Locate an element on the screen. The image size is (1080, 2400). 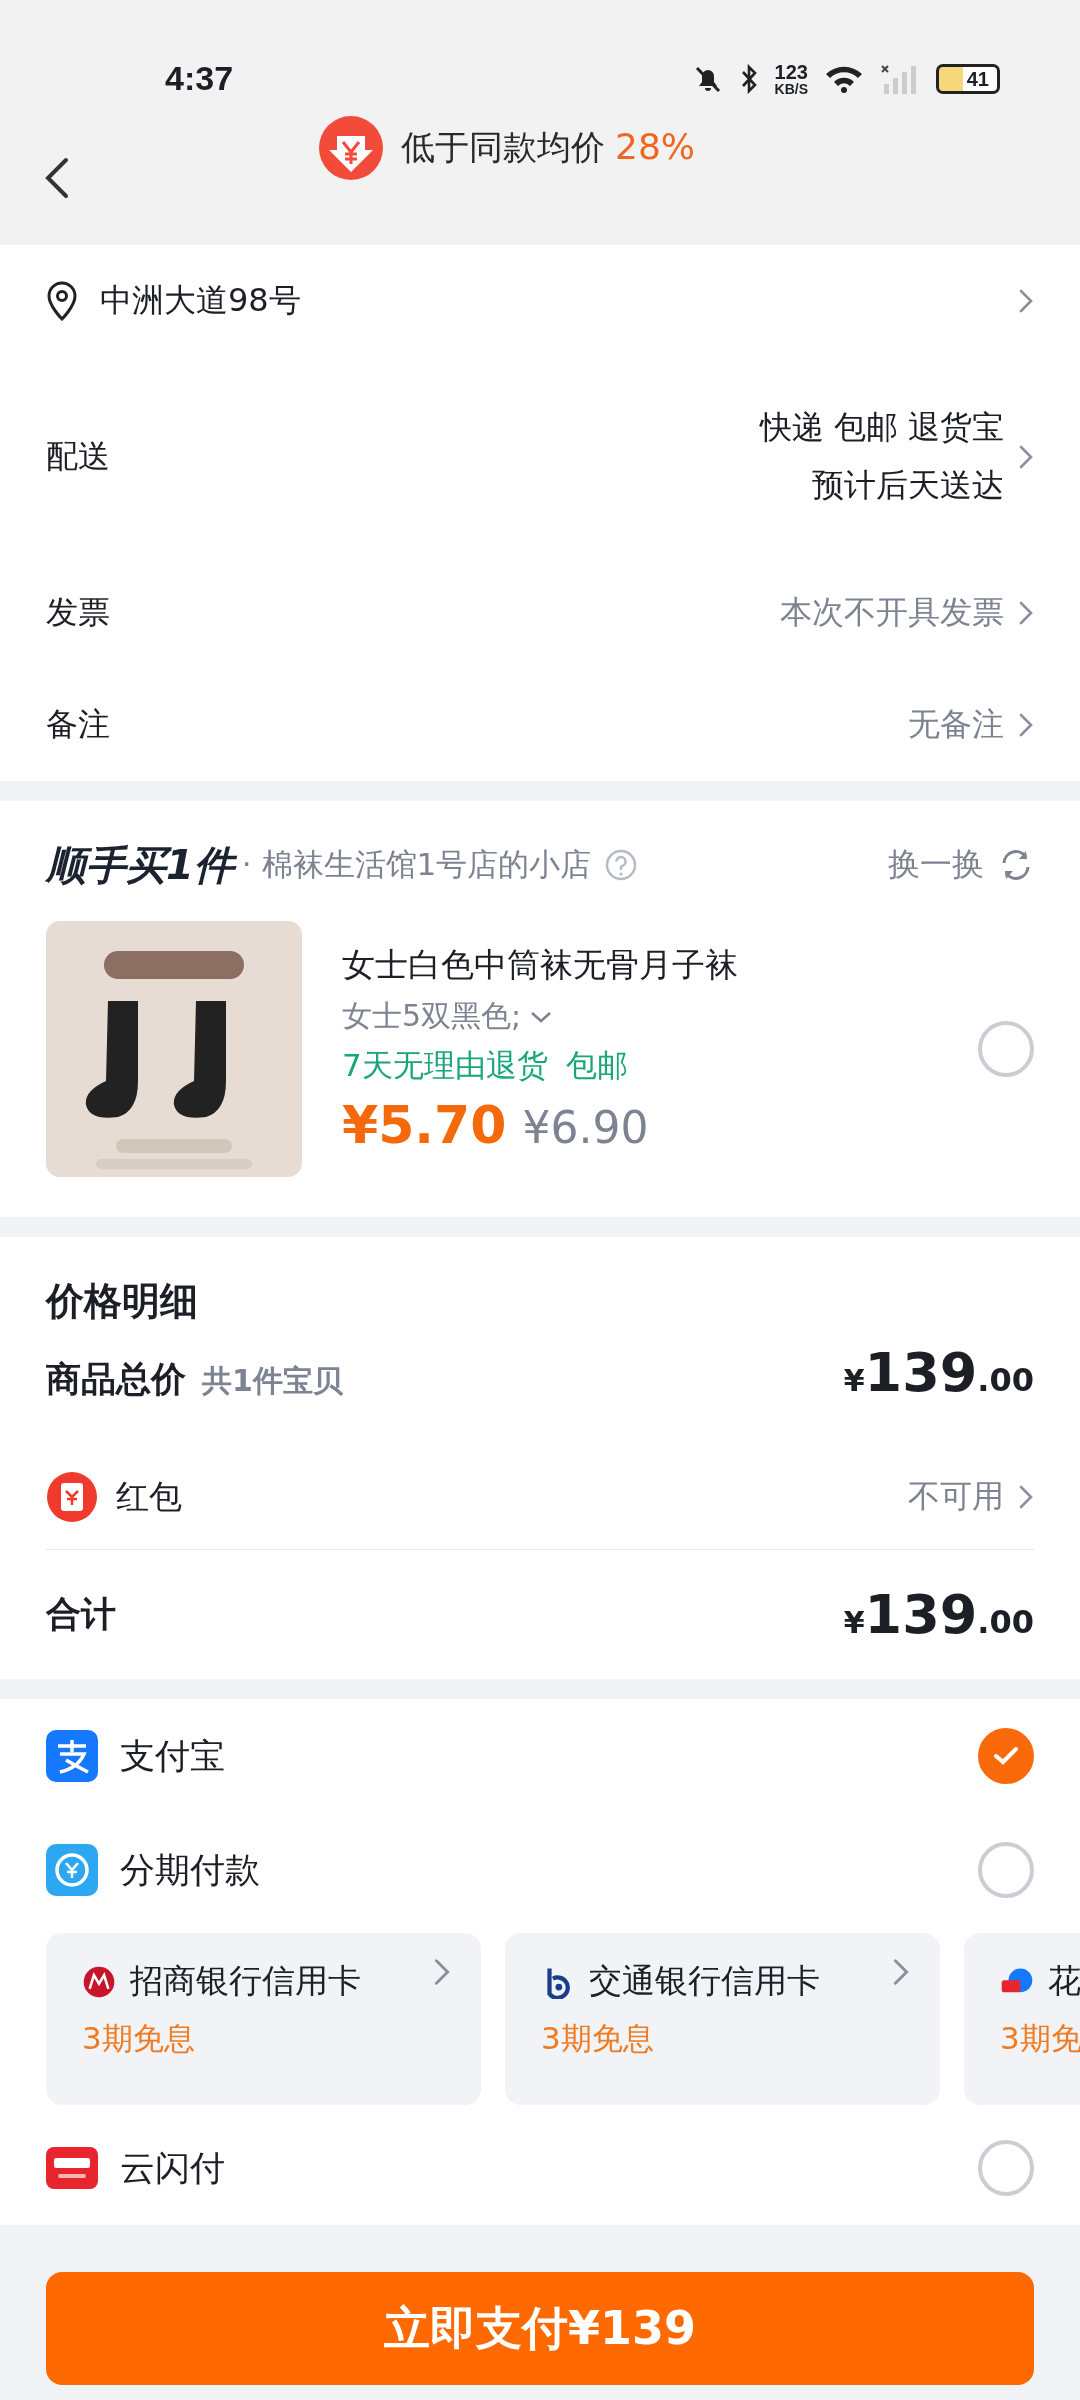
status-time: 4:37 is located at coordinates (199, 79).